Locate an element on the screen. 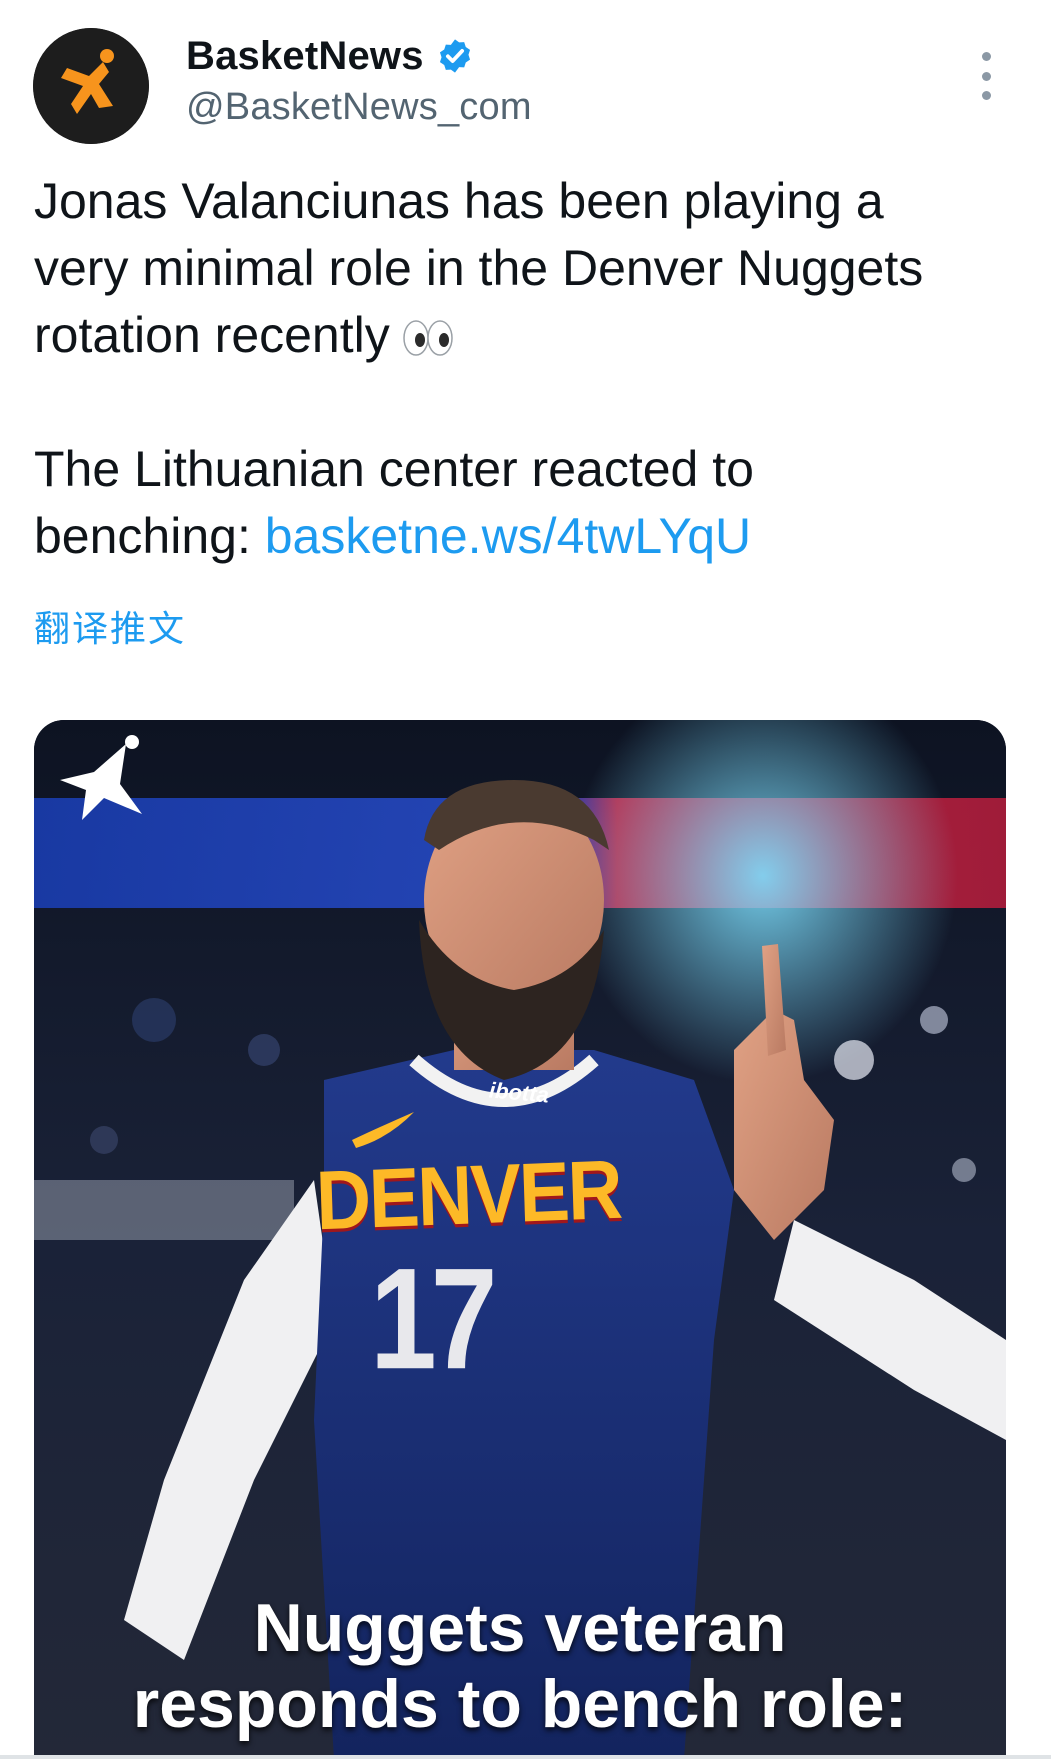 This screenshot has height=1759, width=1051. jersey-sponsor: ibotta is located at coordinates (519, 1092).